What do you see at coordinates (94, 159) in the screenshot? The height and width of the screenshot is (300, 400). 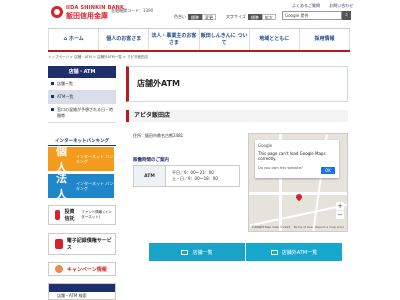 I see `personal-ib-small: インターネット バンキング` at bounding box center [94, 159].